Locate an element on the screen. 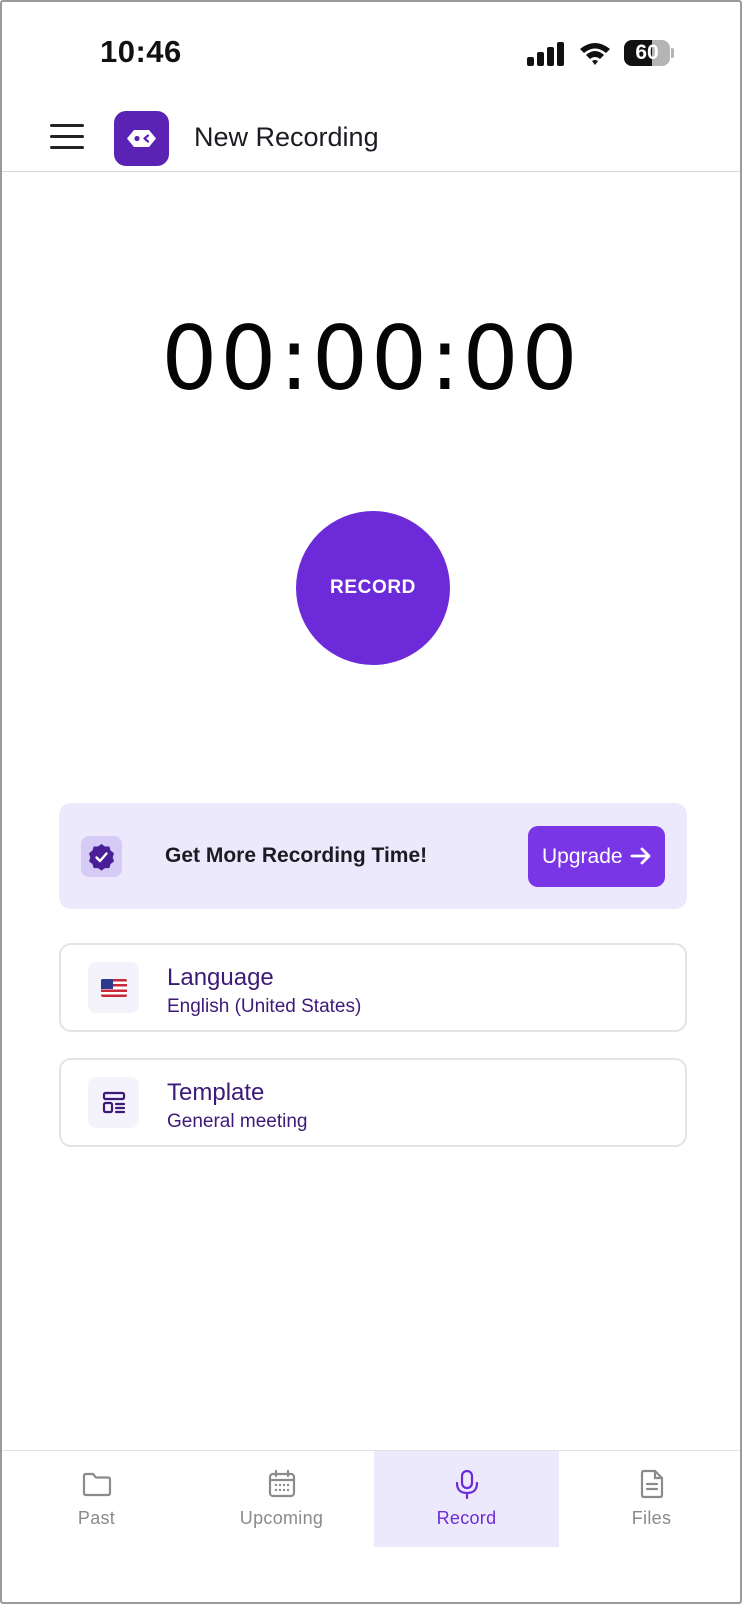 Image resolution: width=742 pixels, height=1604 pixels. battery-percentage: 60 is located at coordinates (647, 52).